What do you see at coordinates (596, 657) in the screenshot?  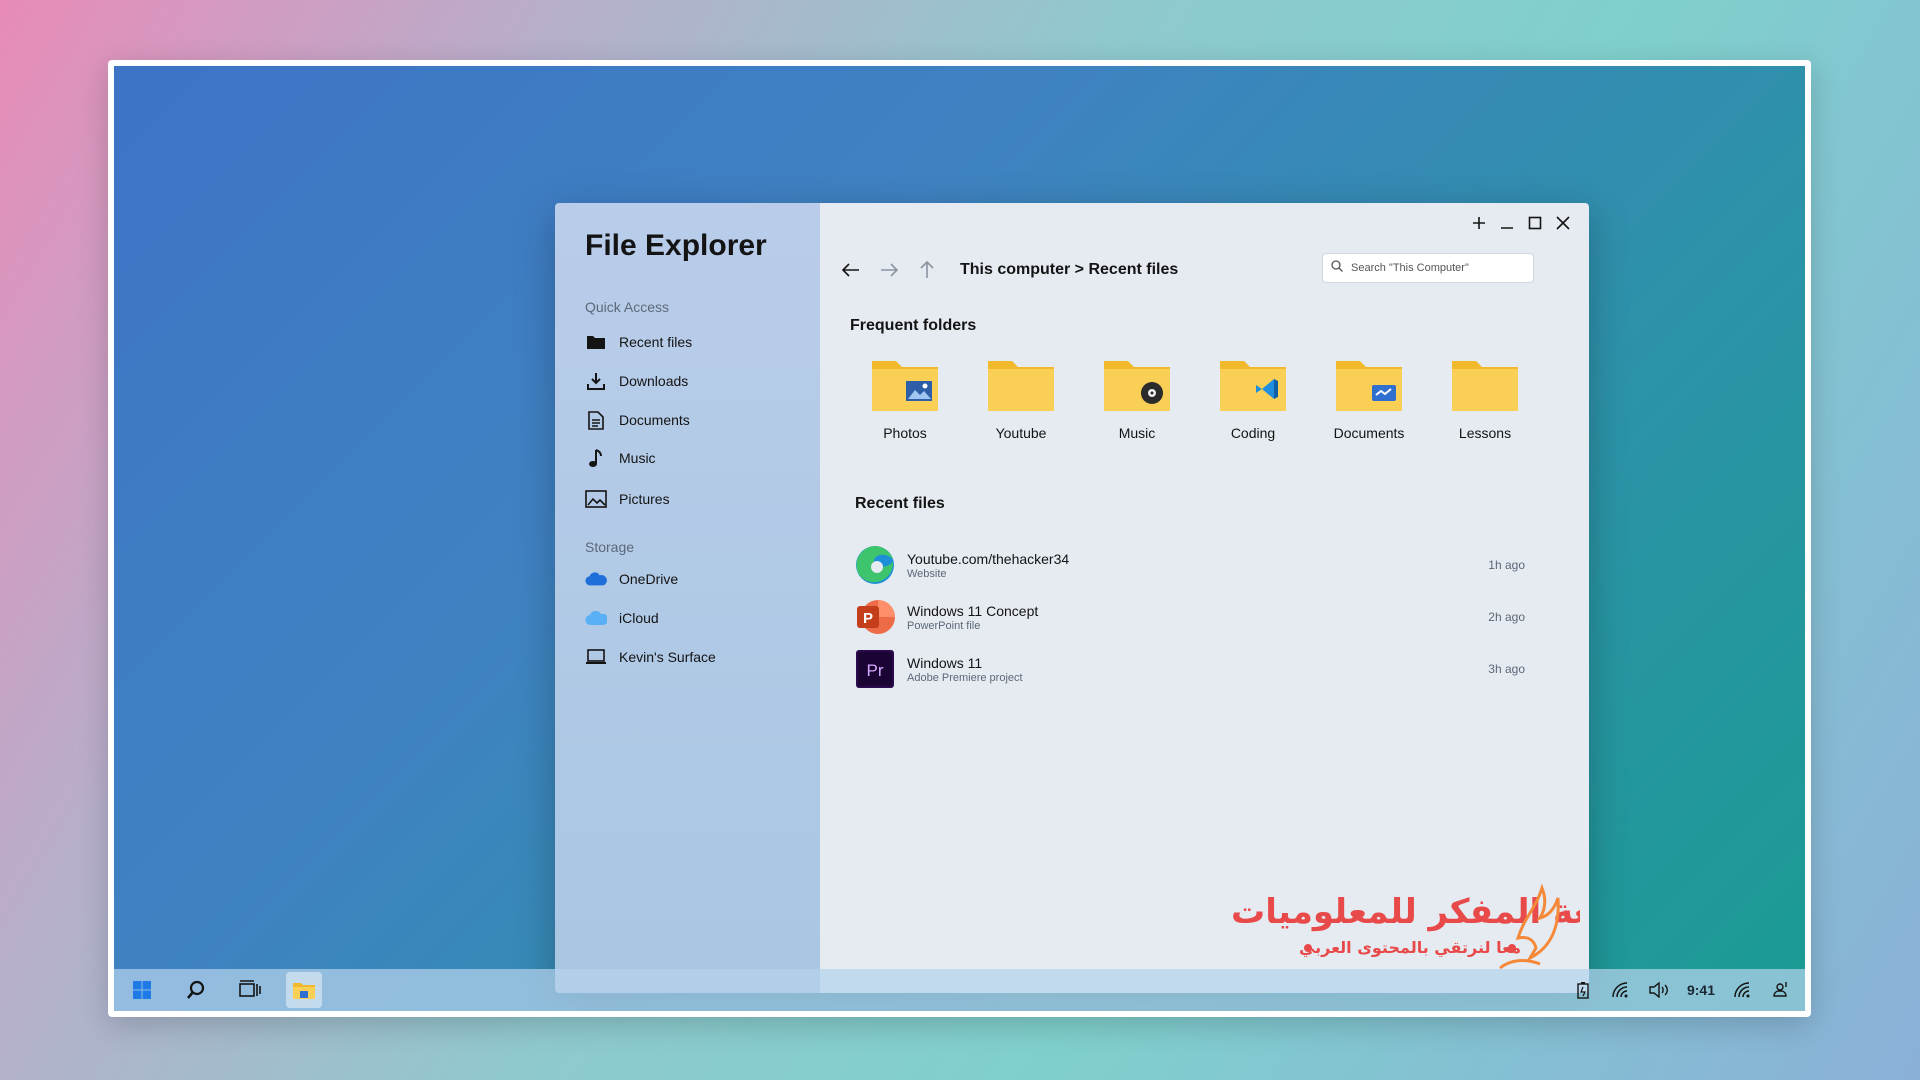 I see `laptop-icon` at bounding box center [596, 657].